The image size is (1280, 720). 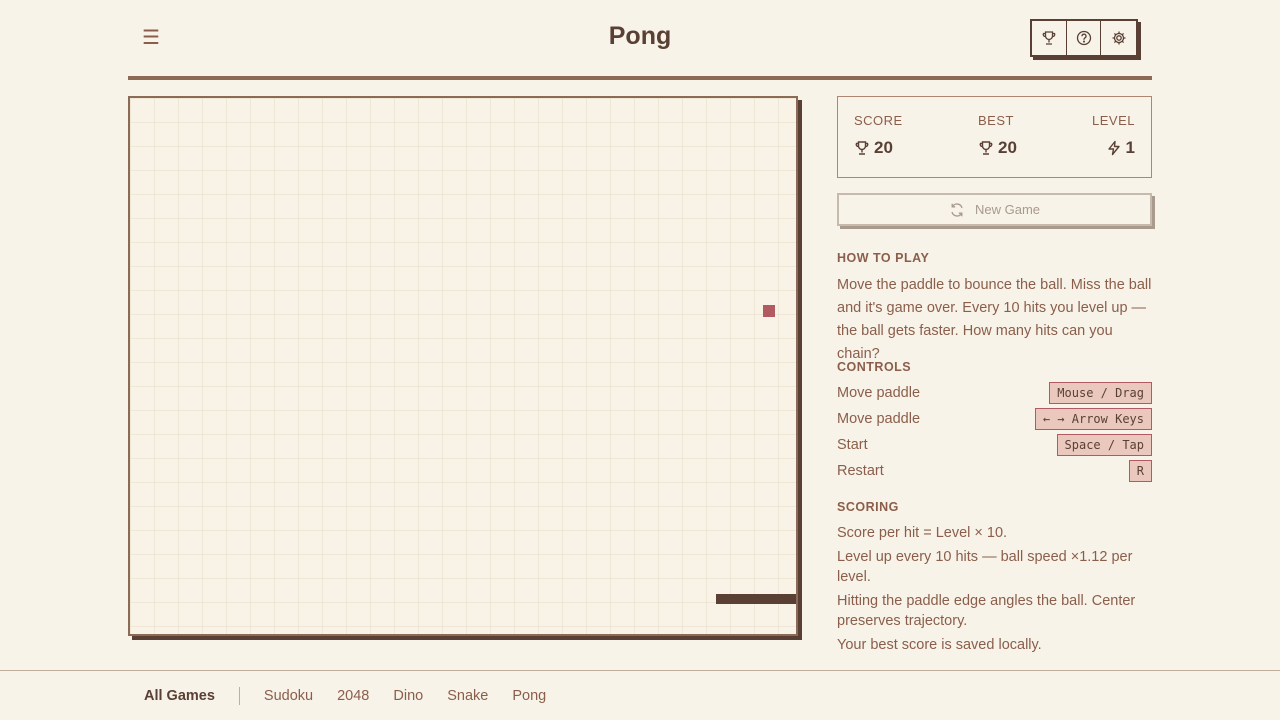 What do you see at coordinates (852, 445) in the screenshot?
I see `control-action: Start` at bounding box center [852, 445].